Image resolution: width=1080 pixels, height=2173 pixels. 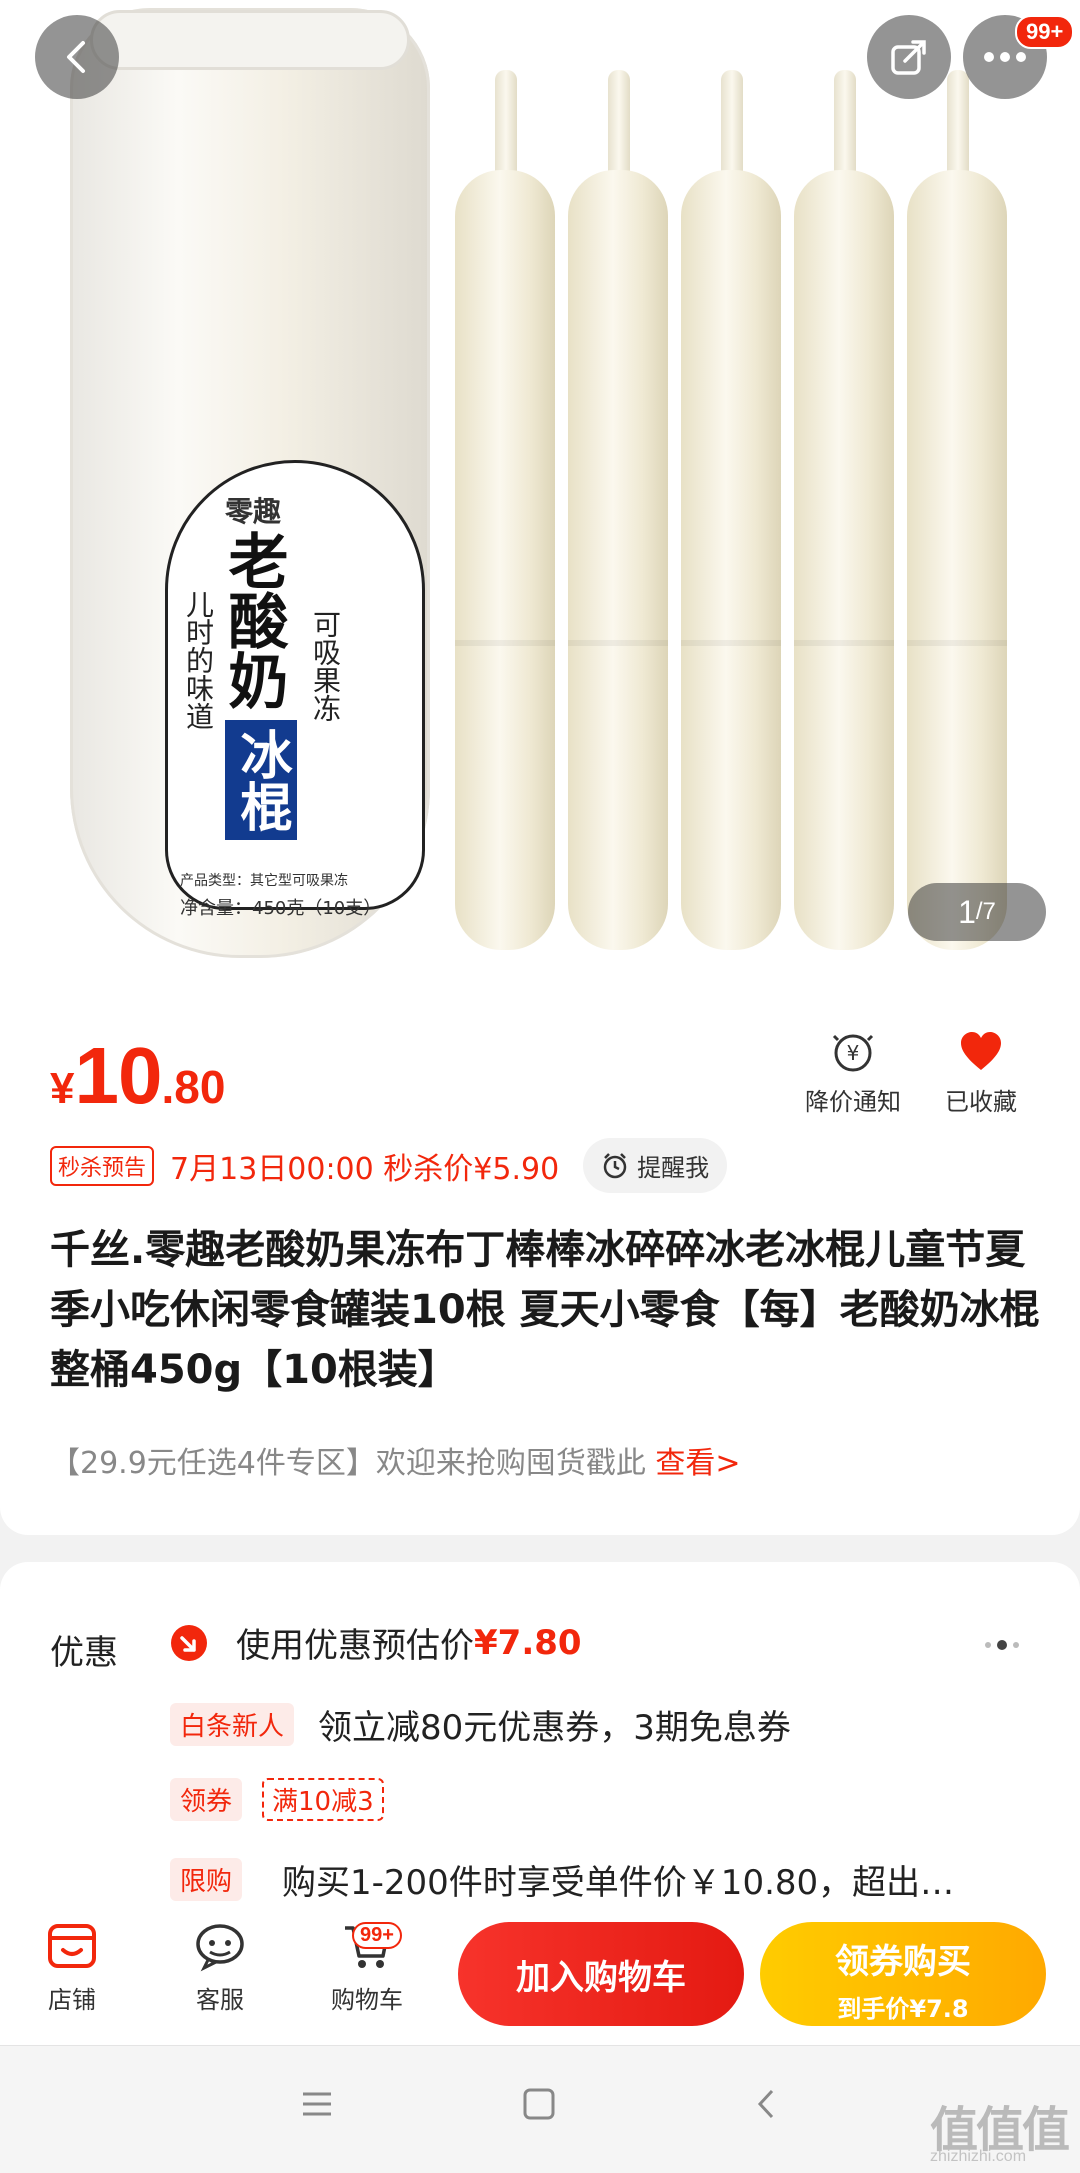 What do you see at coordinates (84, 1653) in the screenshot?
I see `discount-label: 优惠` at bounding box center [84, 1653].